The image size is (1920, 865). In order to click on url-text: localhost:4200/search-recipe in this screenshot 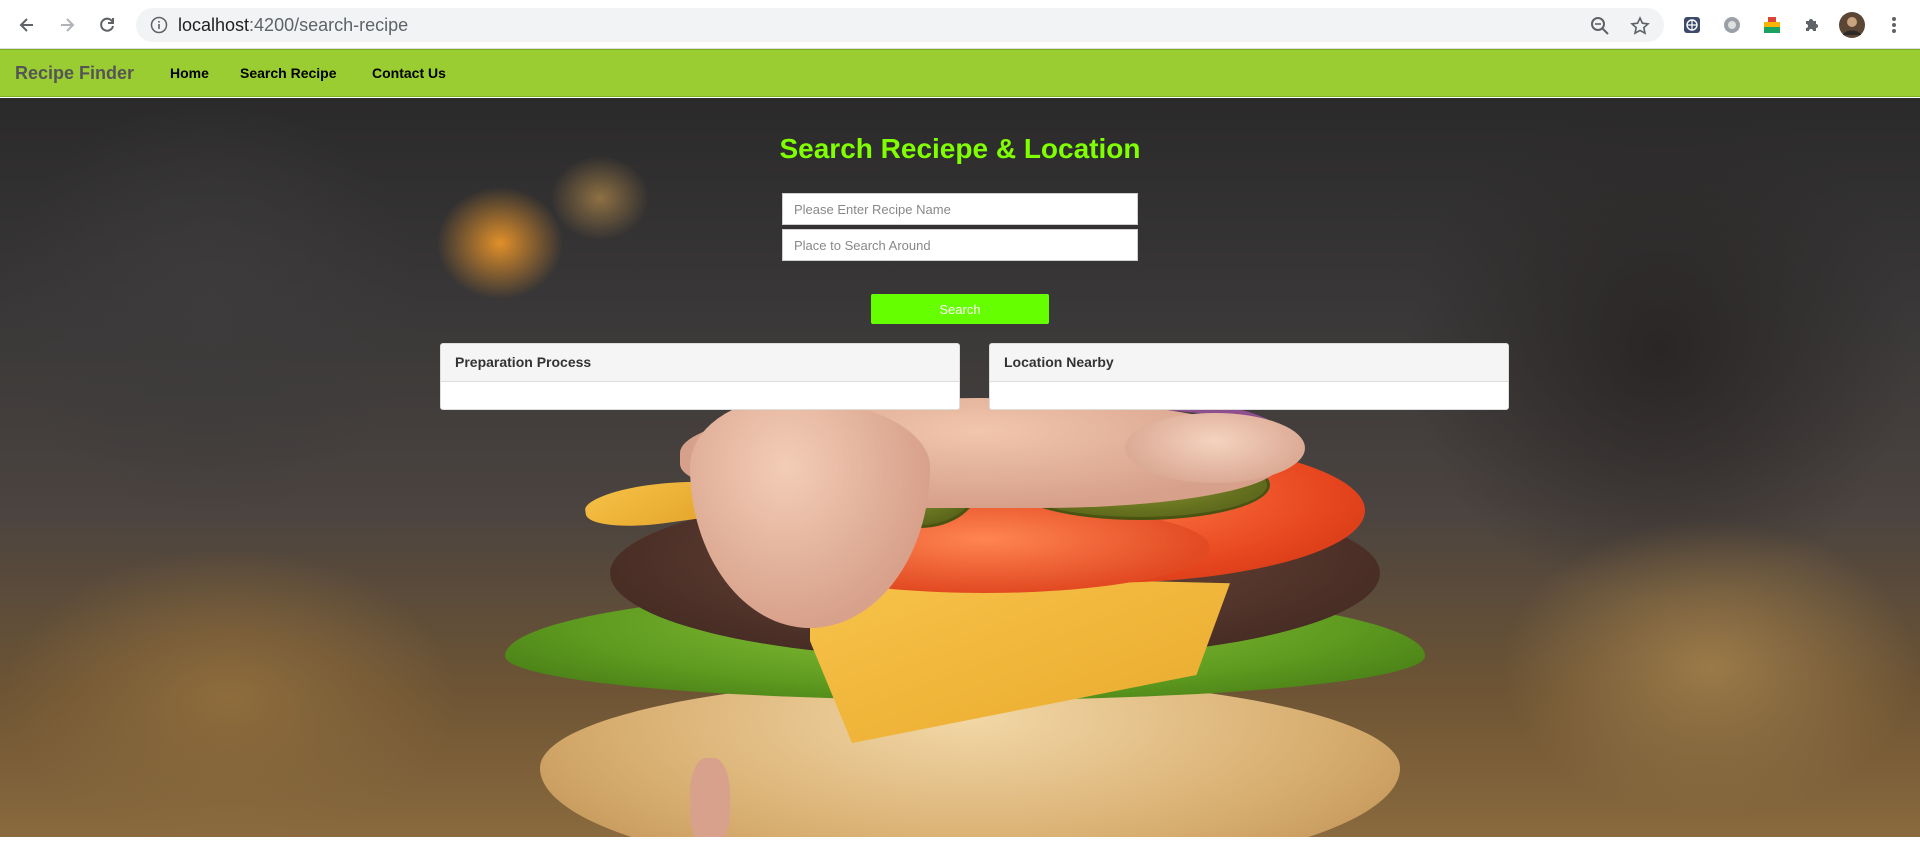, I will do `click(293, 25)`.